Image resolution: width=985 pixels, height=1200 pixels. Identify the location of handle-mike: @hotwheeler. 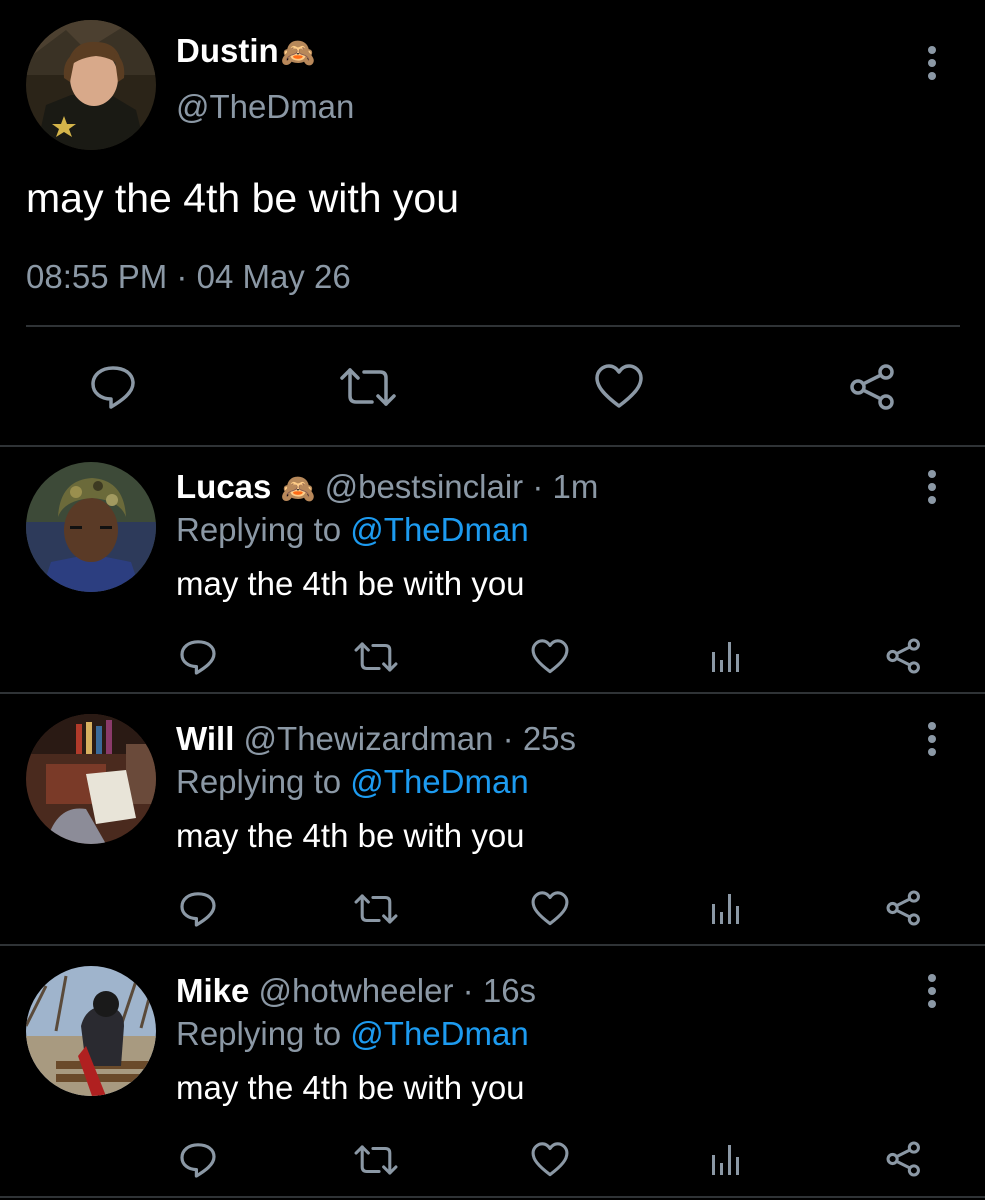
(356, 990).